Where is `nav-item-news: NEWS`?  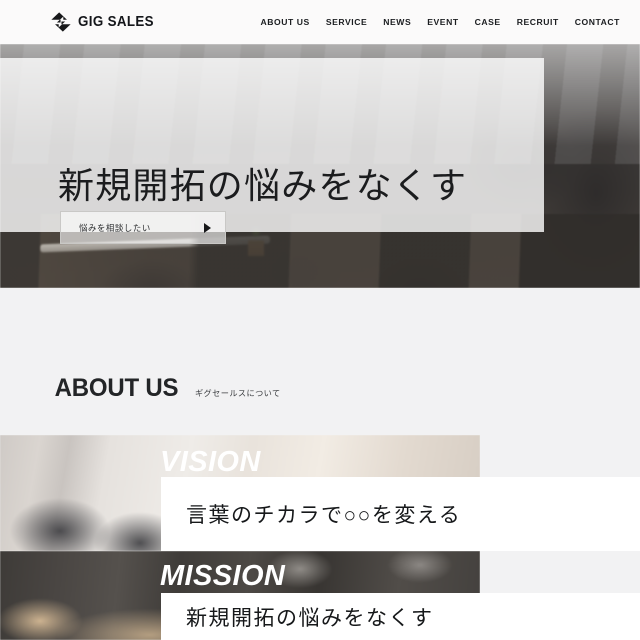
nav-item-news: NEWS is located at coordinates (397, 22).